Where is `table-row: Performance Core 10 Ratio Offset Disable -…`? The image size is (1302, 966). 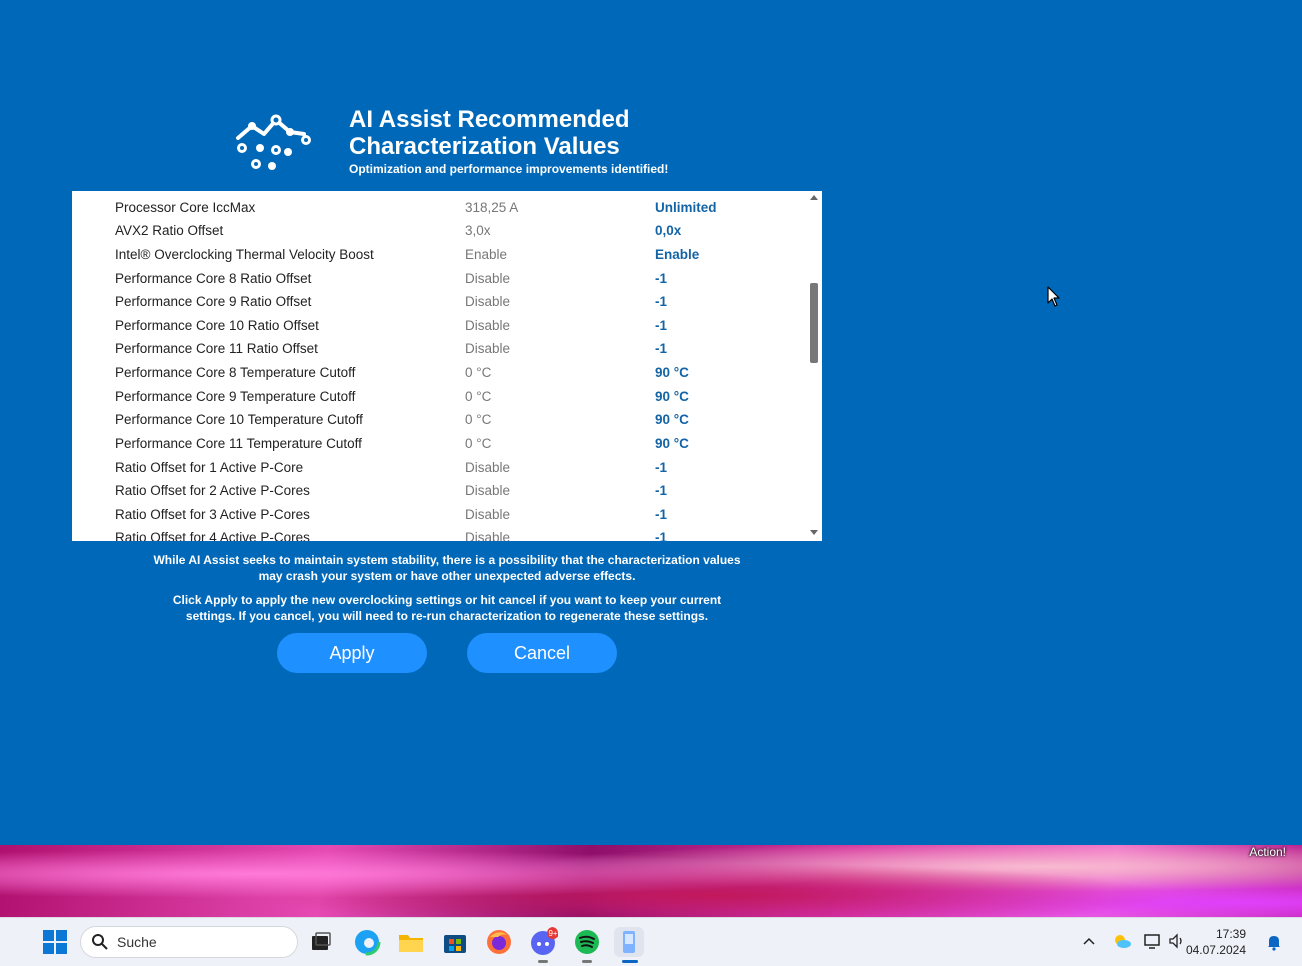 table-row: Performance Core 10 Ratio Offset Disable -… is located at coordinates (439, 326).